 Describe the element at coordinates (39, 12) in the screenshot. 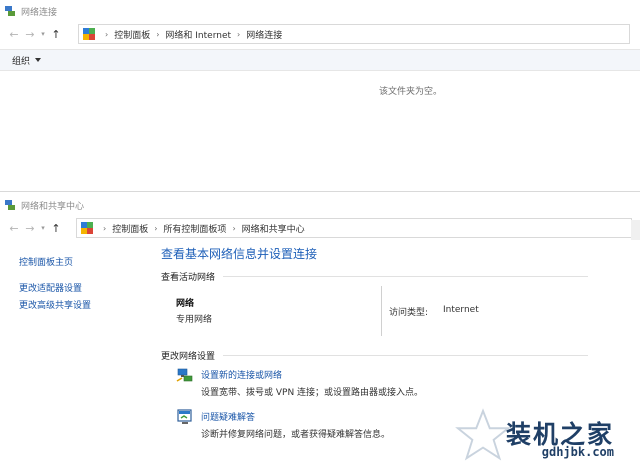

I see `window-title: 网络连接` at that location.